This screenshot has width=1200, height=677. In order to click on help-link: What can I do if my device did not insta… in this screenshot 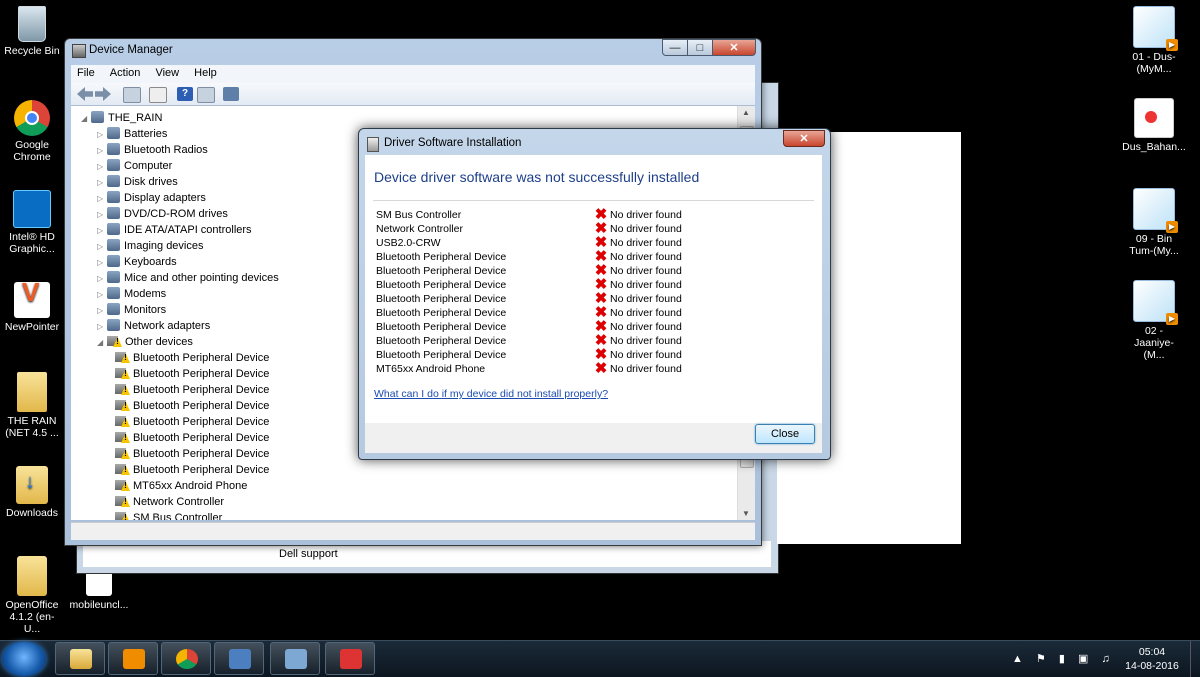, I will do `click(491, 394)`.